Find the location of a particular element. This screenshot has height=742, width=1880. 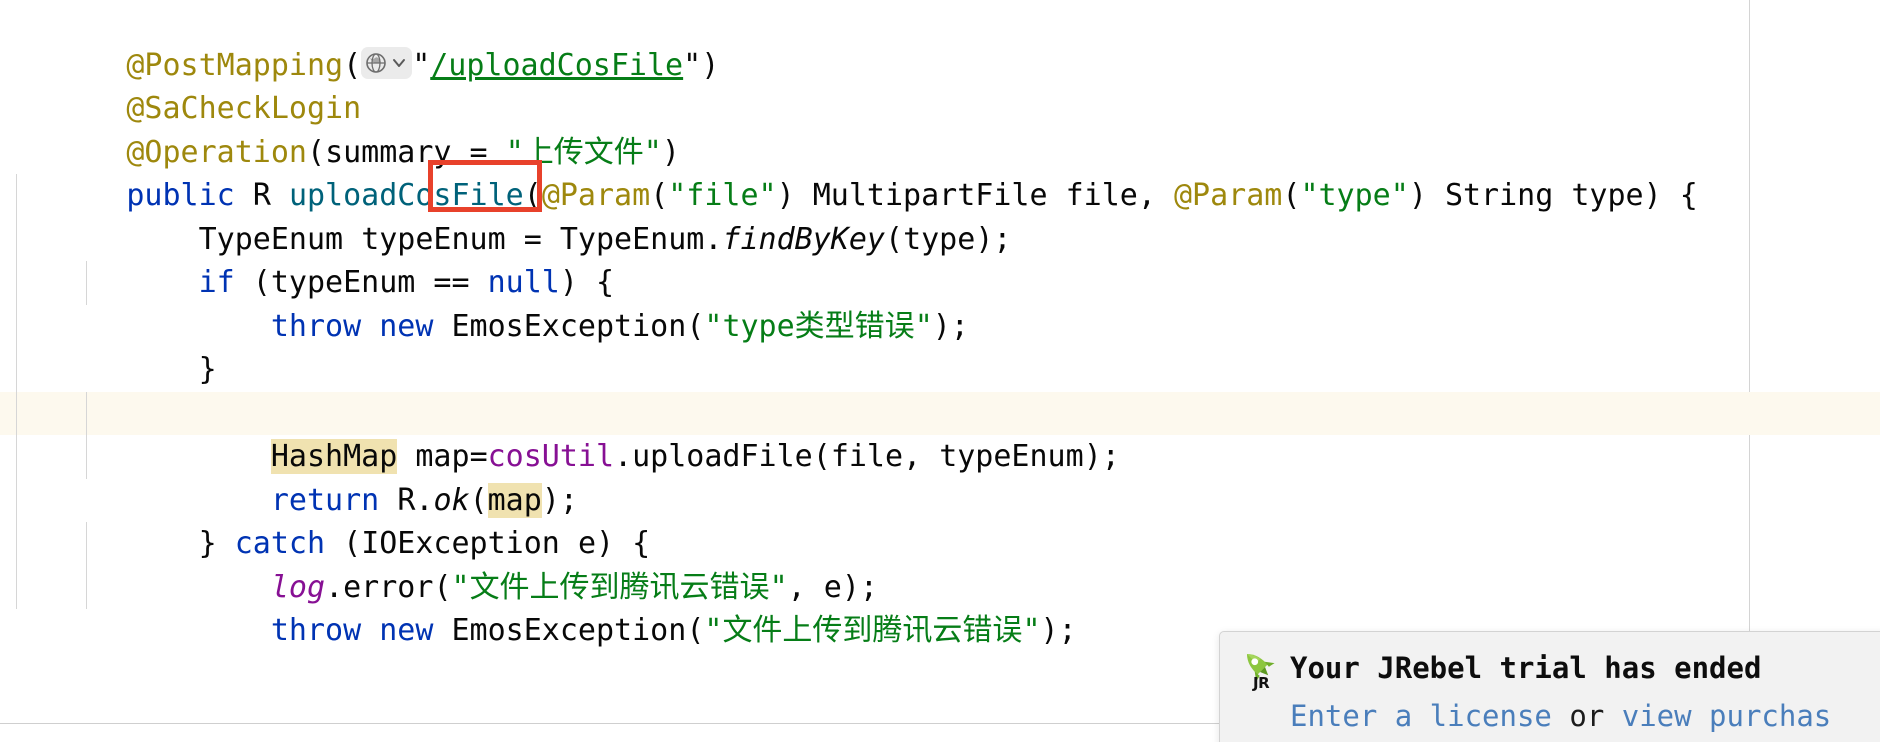

code-line-2: @SaCheckLogin is located at coordinates (940, 85).